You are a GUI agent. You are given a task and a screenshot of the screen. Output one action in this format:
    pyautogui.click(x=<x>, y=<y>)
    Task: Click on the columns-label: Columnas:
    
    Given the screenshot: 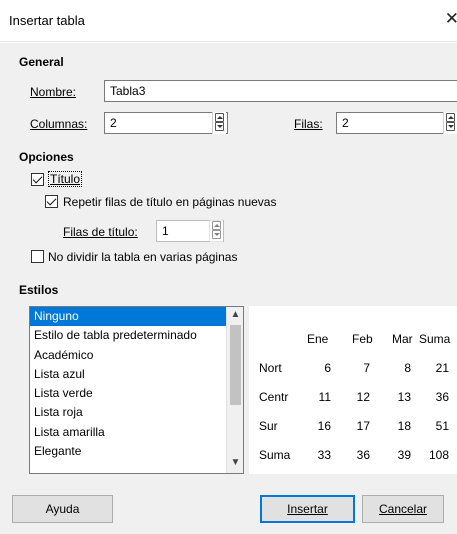 What is the action you would take?
    pyautogui.click(x=59, y=124)
    